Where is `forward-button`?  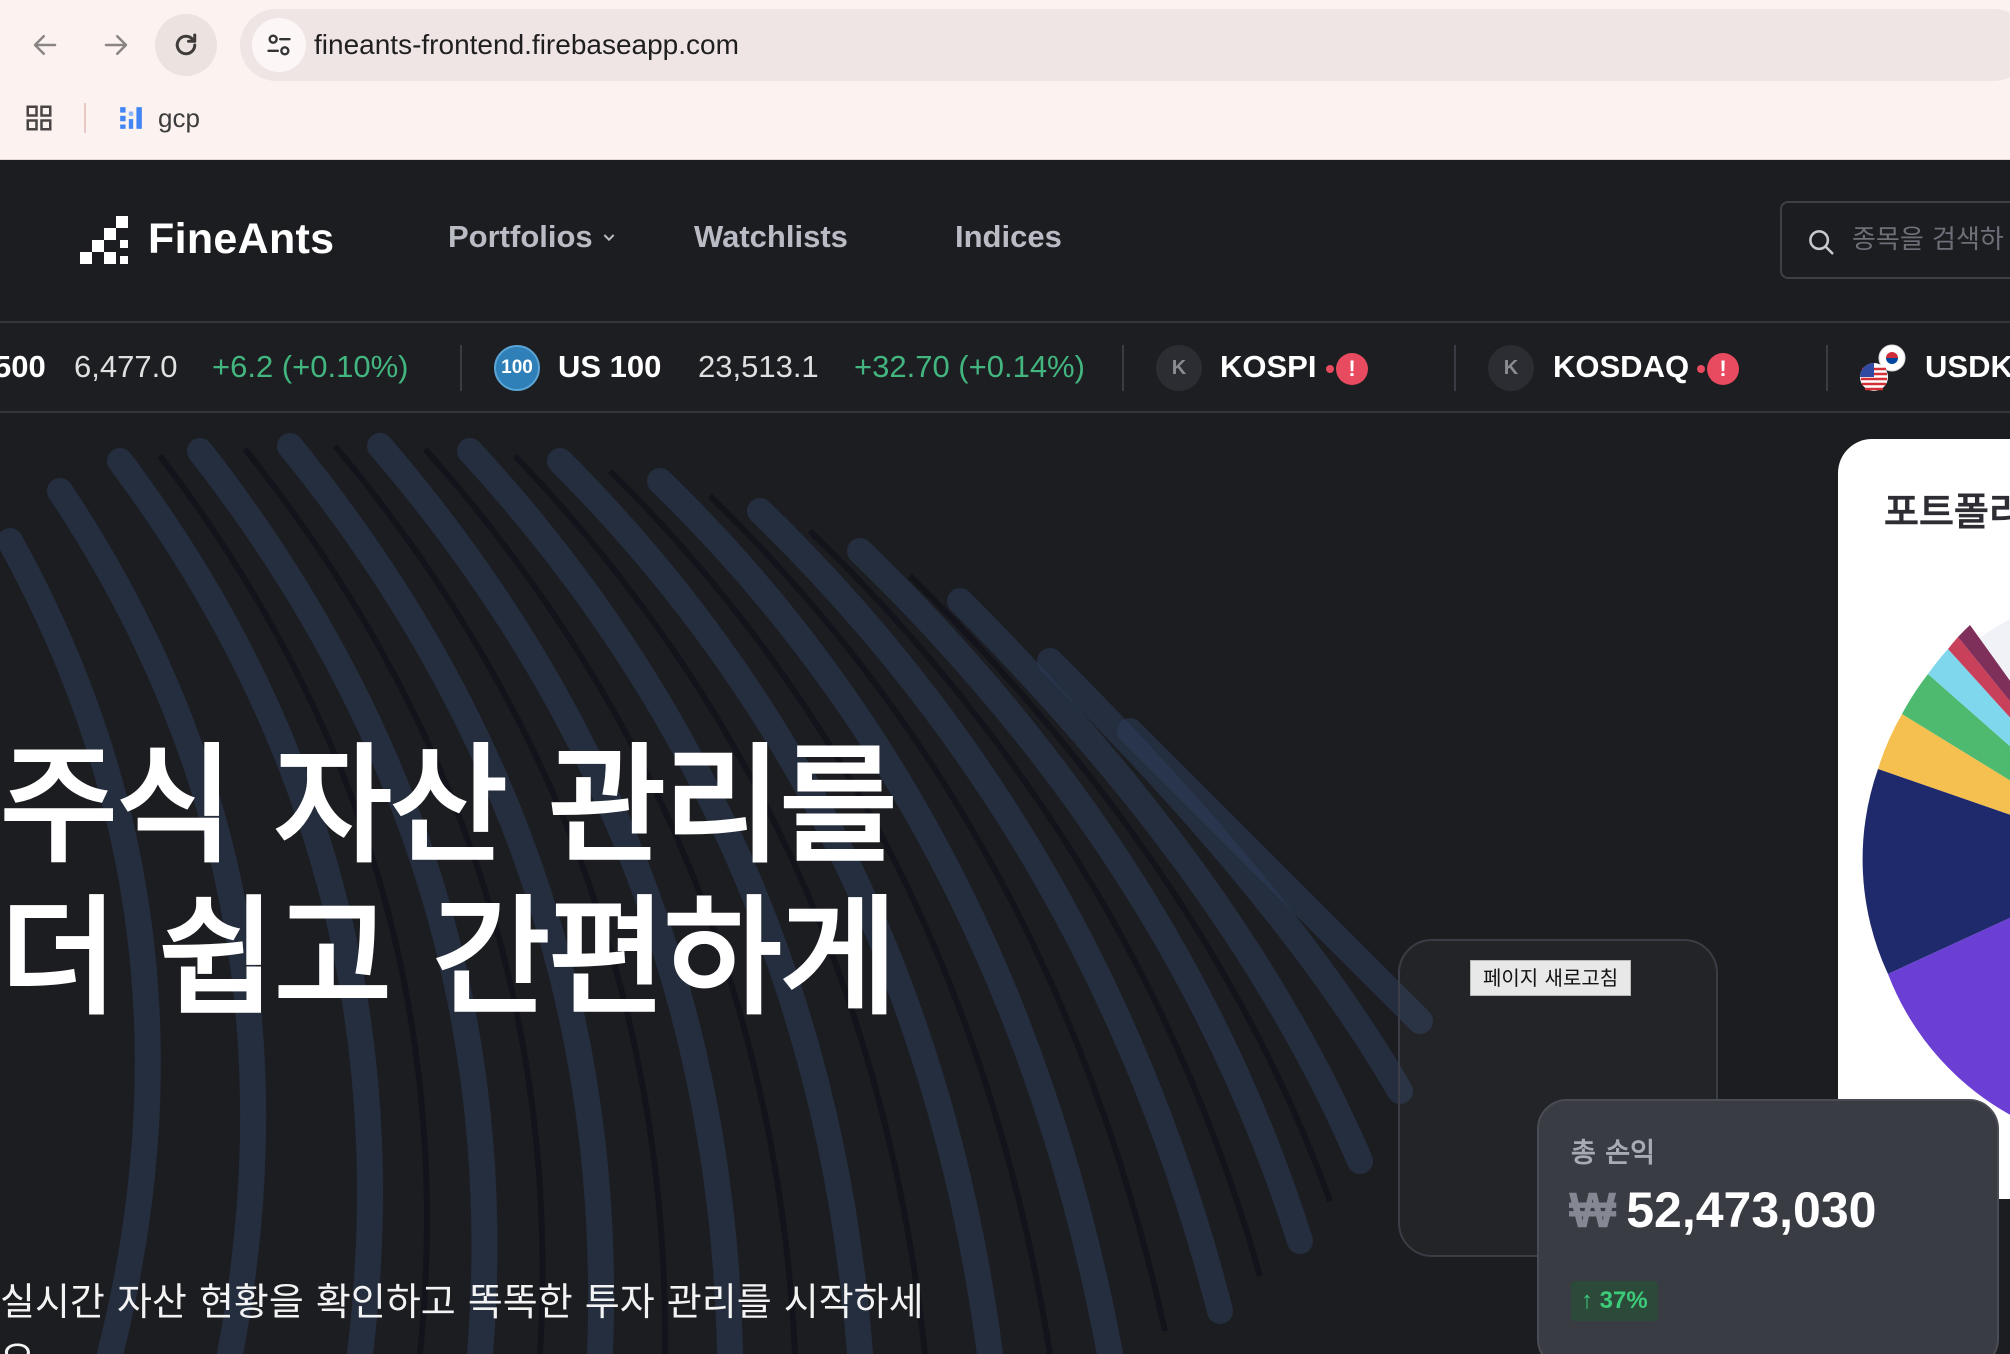 forward-button is located at coordinates (116, 45).